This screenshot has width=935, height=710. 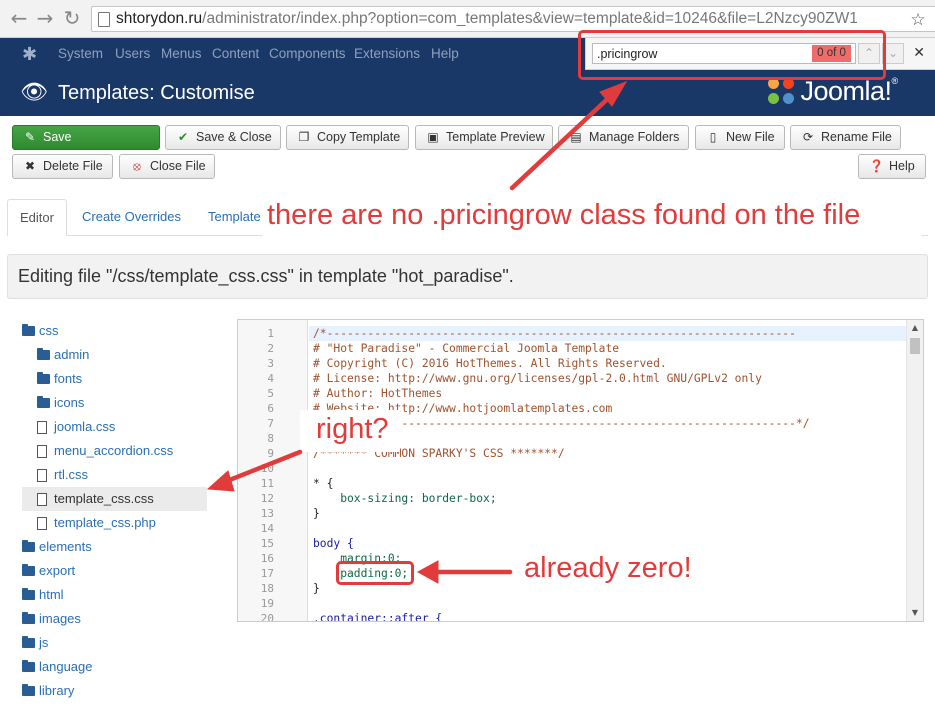 What do you see at coordinates (51, 619) in the screenshot?
I see `tree-folder-images: images` at bounding box center [51, 619].